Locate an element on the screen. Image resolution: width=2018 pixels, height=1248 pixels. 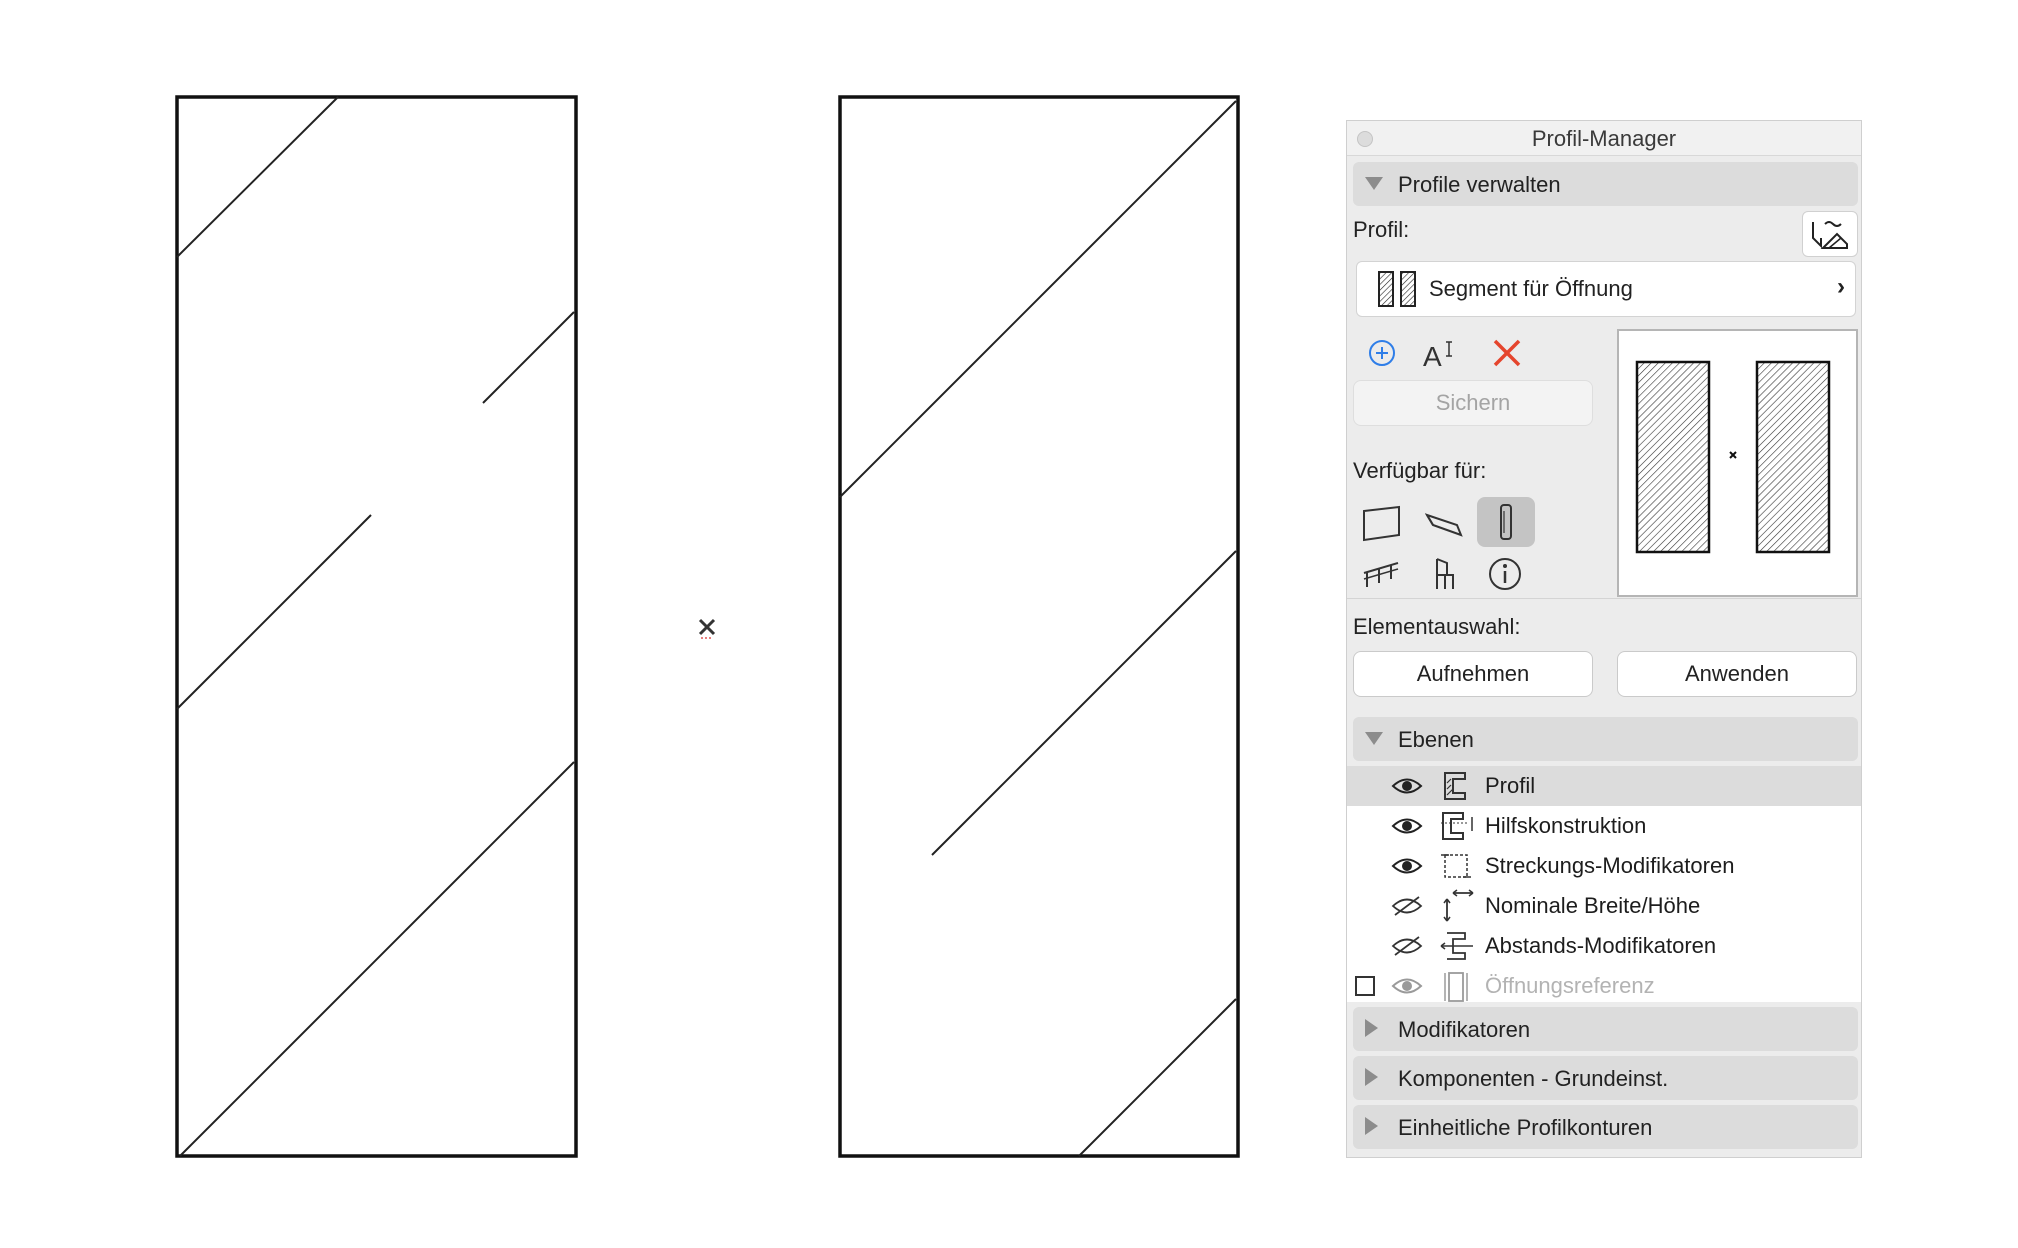
profile-label: Profil: is located at coordinates (1381, 229).